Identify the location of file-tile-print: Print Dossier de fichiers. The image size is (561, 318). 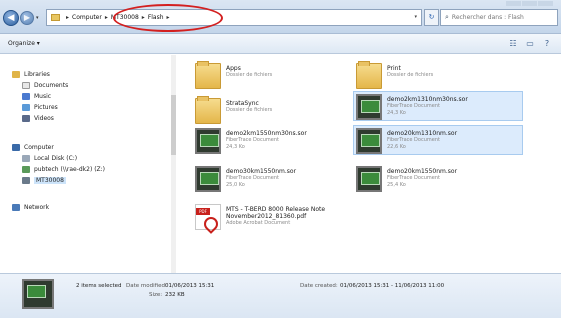
(438, 75).